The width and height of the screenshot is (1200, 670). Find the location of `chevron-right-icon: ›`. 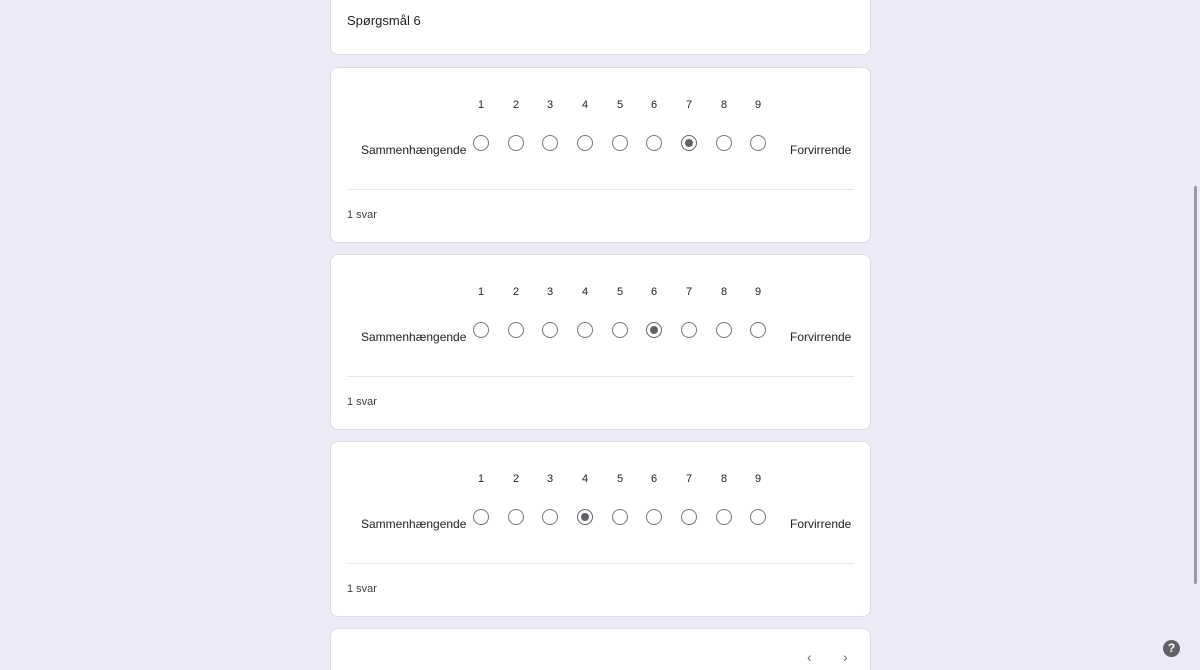

chevron-right-icon: › is located at coordinates (845, 657).